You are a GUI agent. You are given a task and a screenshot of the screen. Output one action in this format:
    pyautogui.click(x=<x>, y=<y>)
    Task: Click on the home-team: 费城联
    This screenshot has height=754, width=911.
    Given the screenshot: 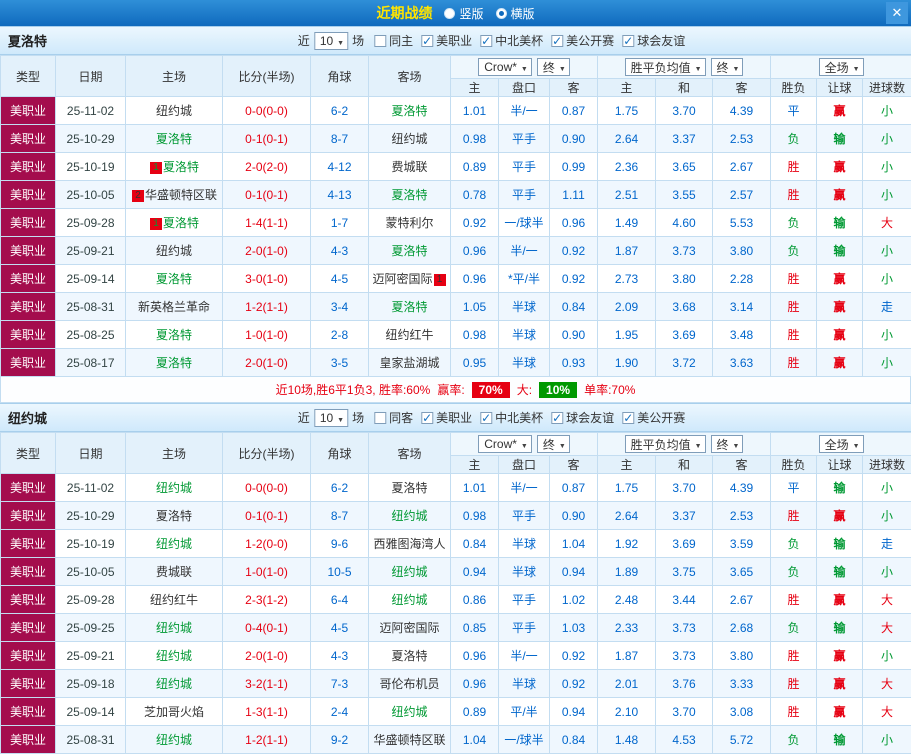 What is the action you would take?
    pyautogui.click(x=174, y=572)
    